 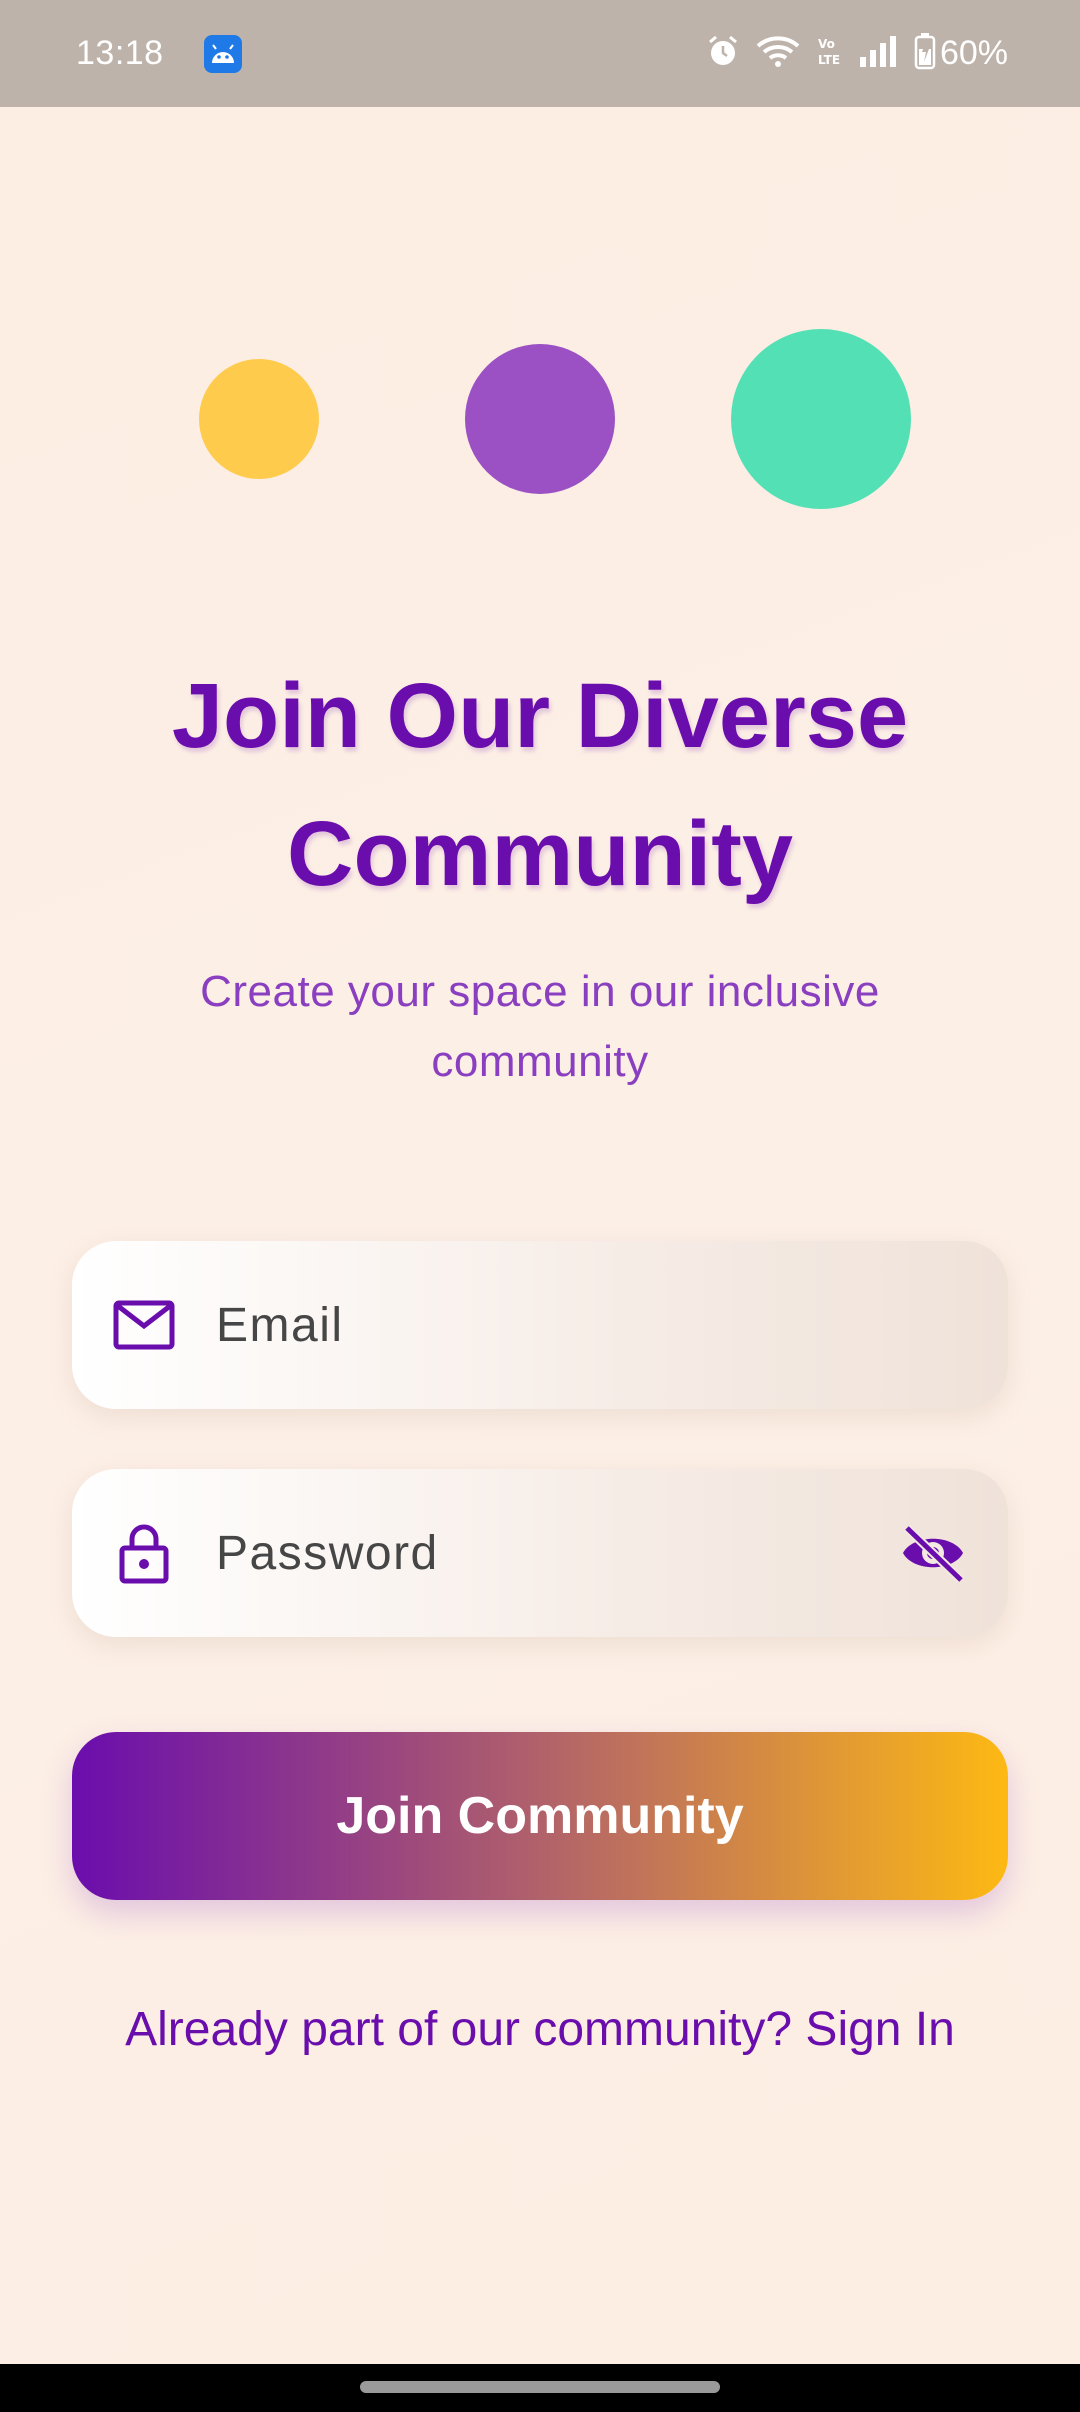 I want to click on volte-icon: Vo LTE, so click(x=829, y=53).